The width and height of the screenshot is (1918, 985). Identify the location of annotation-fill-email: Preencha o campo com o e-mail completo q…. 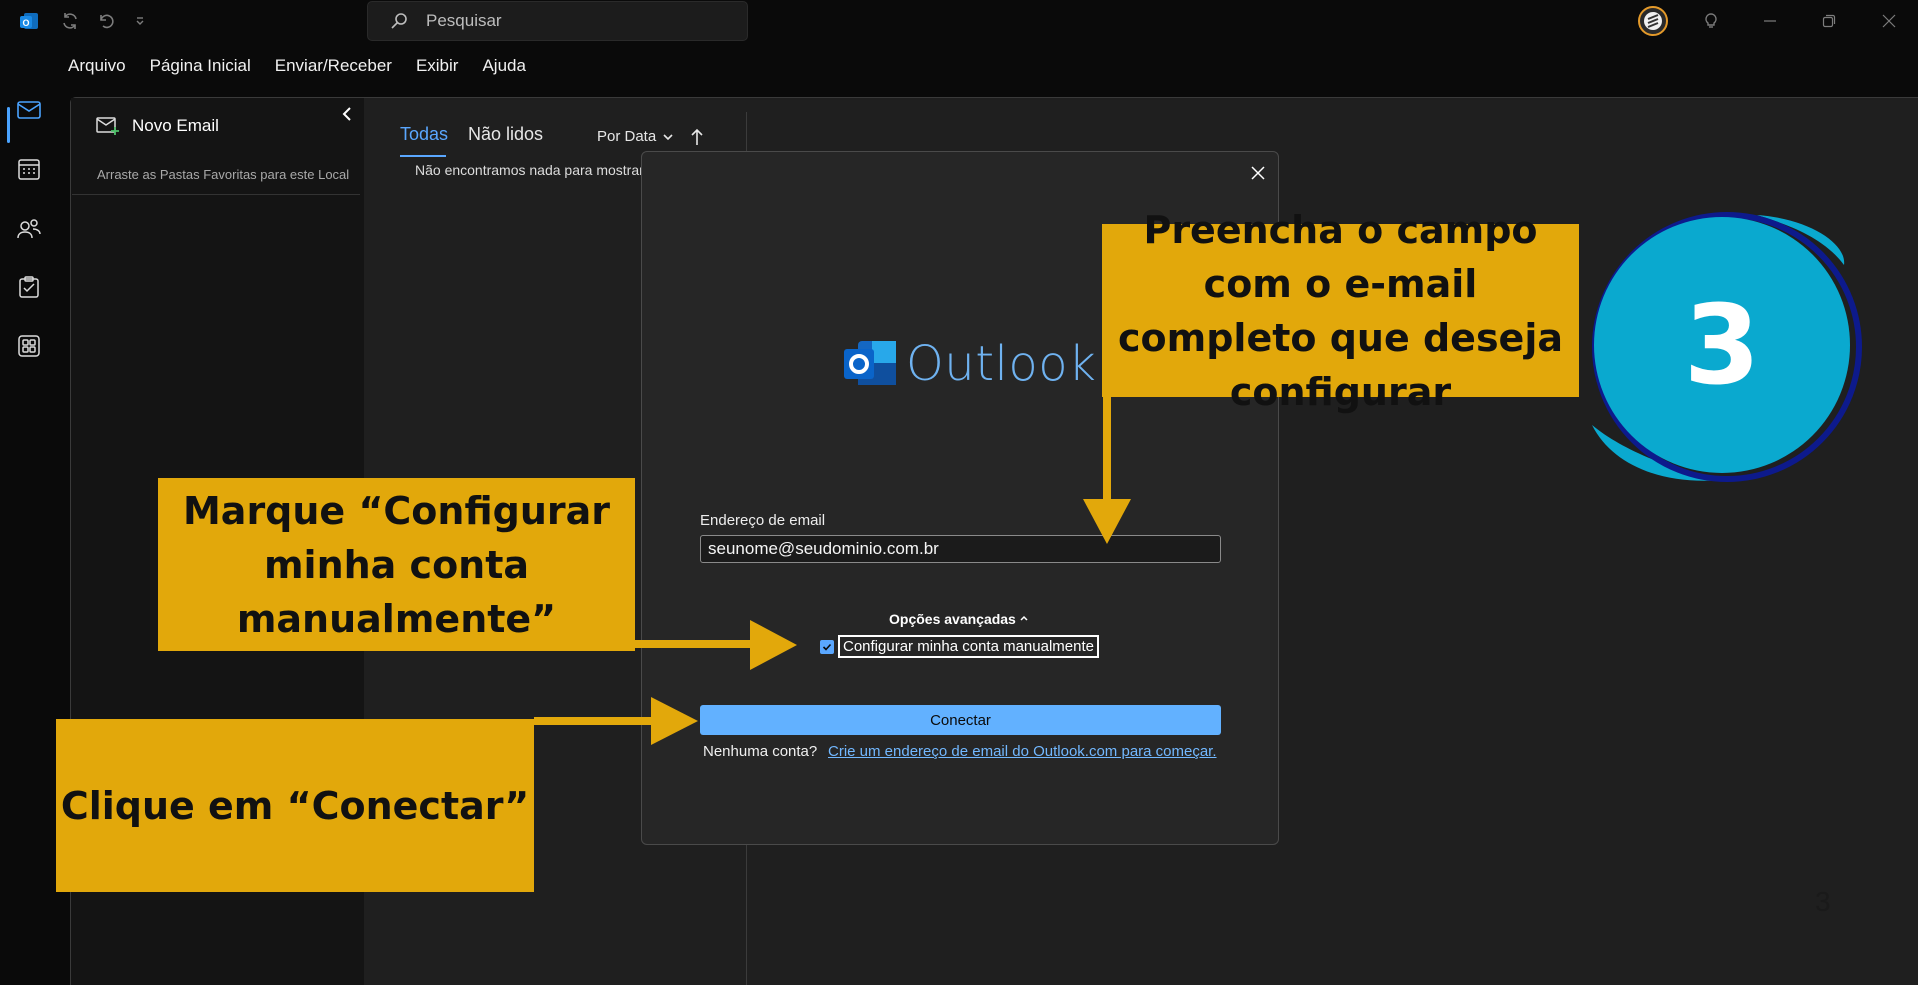
(1340, 311).